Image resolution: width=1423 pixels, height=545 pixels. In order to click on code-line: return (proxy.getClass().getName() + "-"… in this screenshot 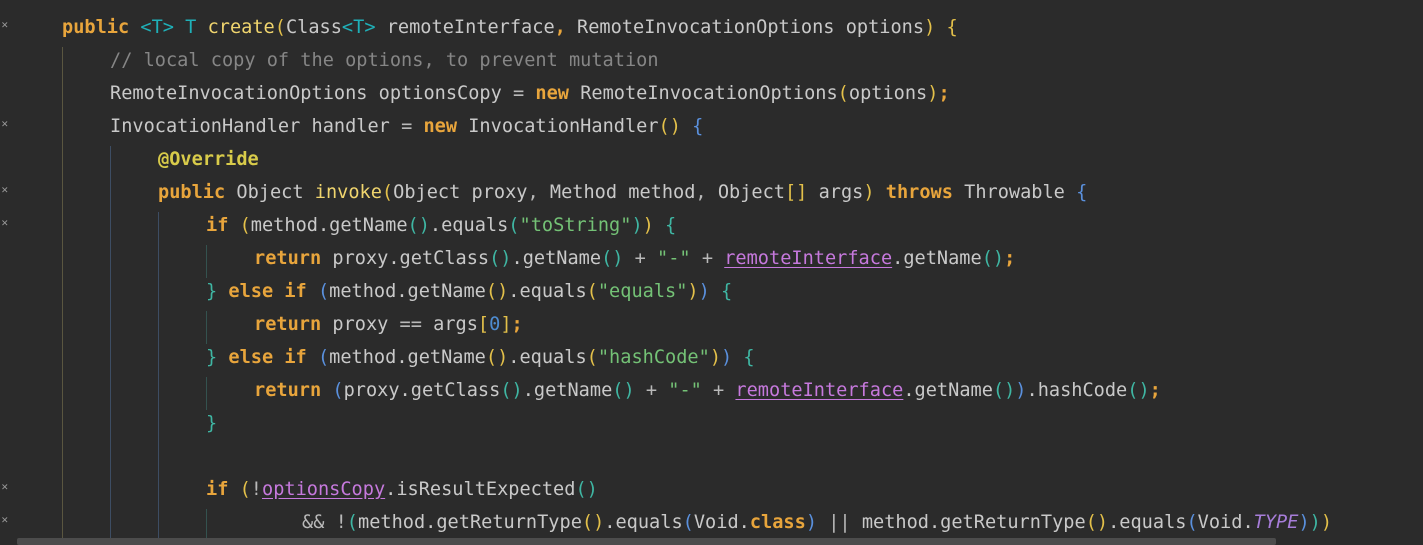, I will do `click(707, 390)`.